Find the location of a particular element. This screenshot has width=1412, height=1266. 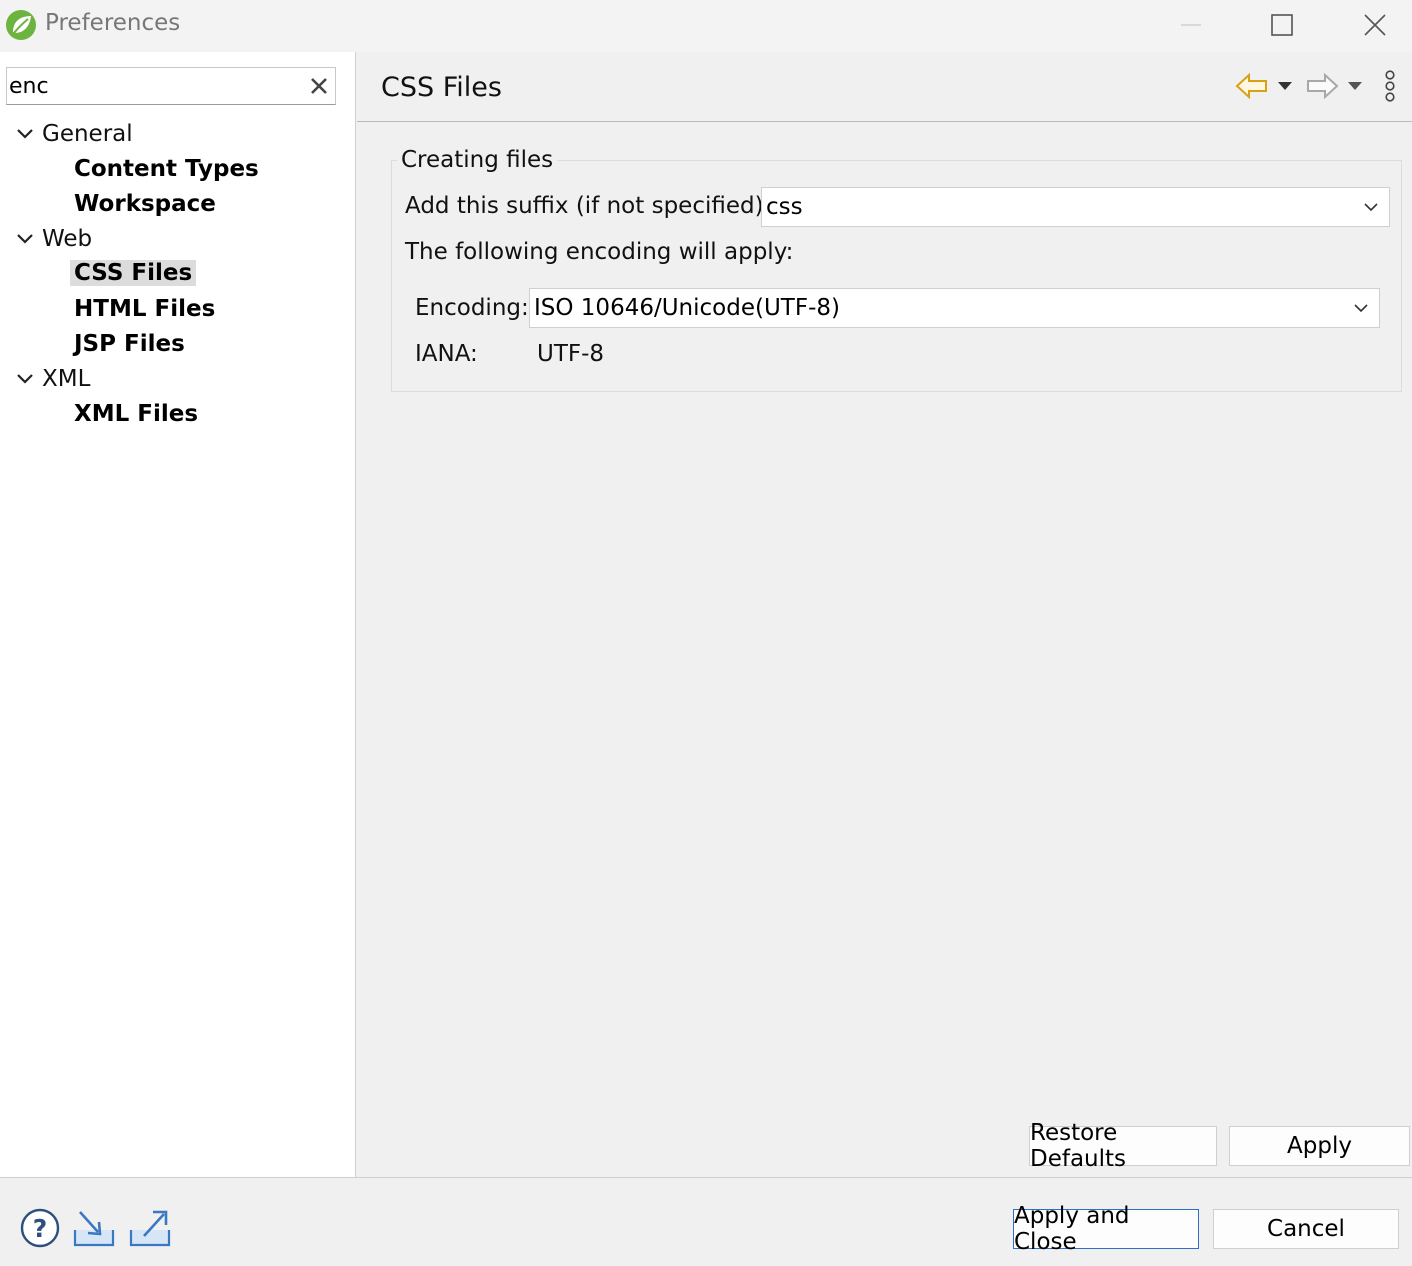

tree-category-web: Web is located at coordinates (67, 239).